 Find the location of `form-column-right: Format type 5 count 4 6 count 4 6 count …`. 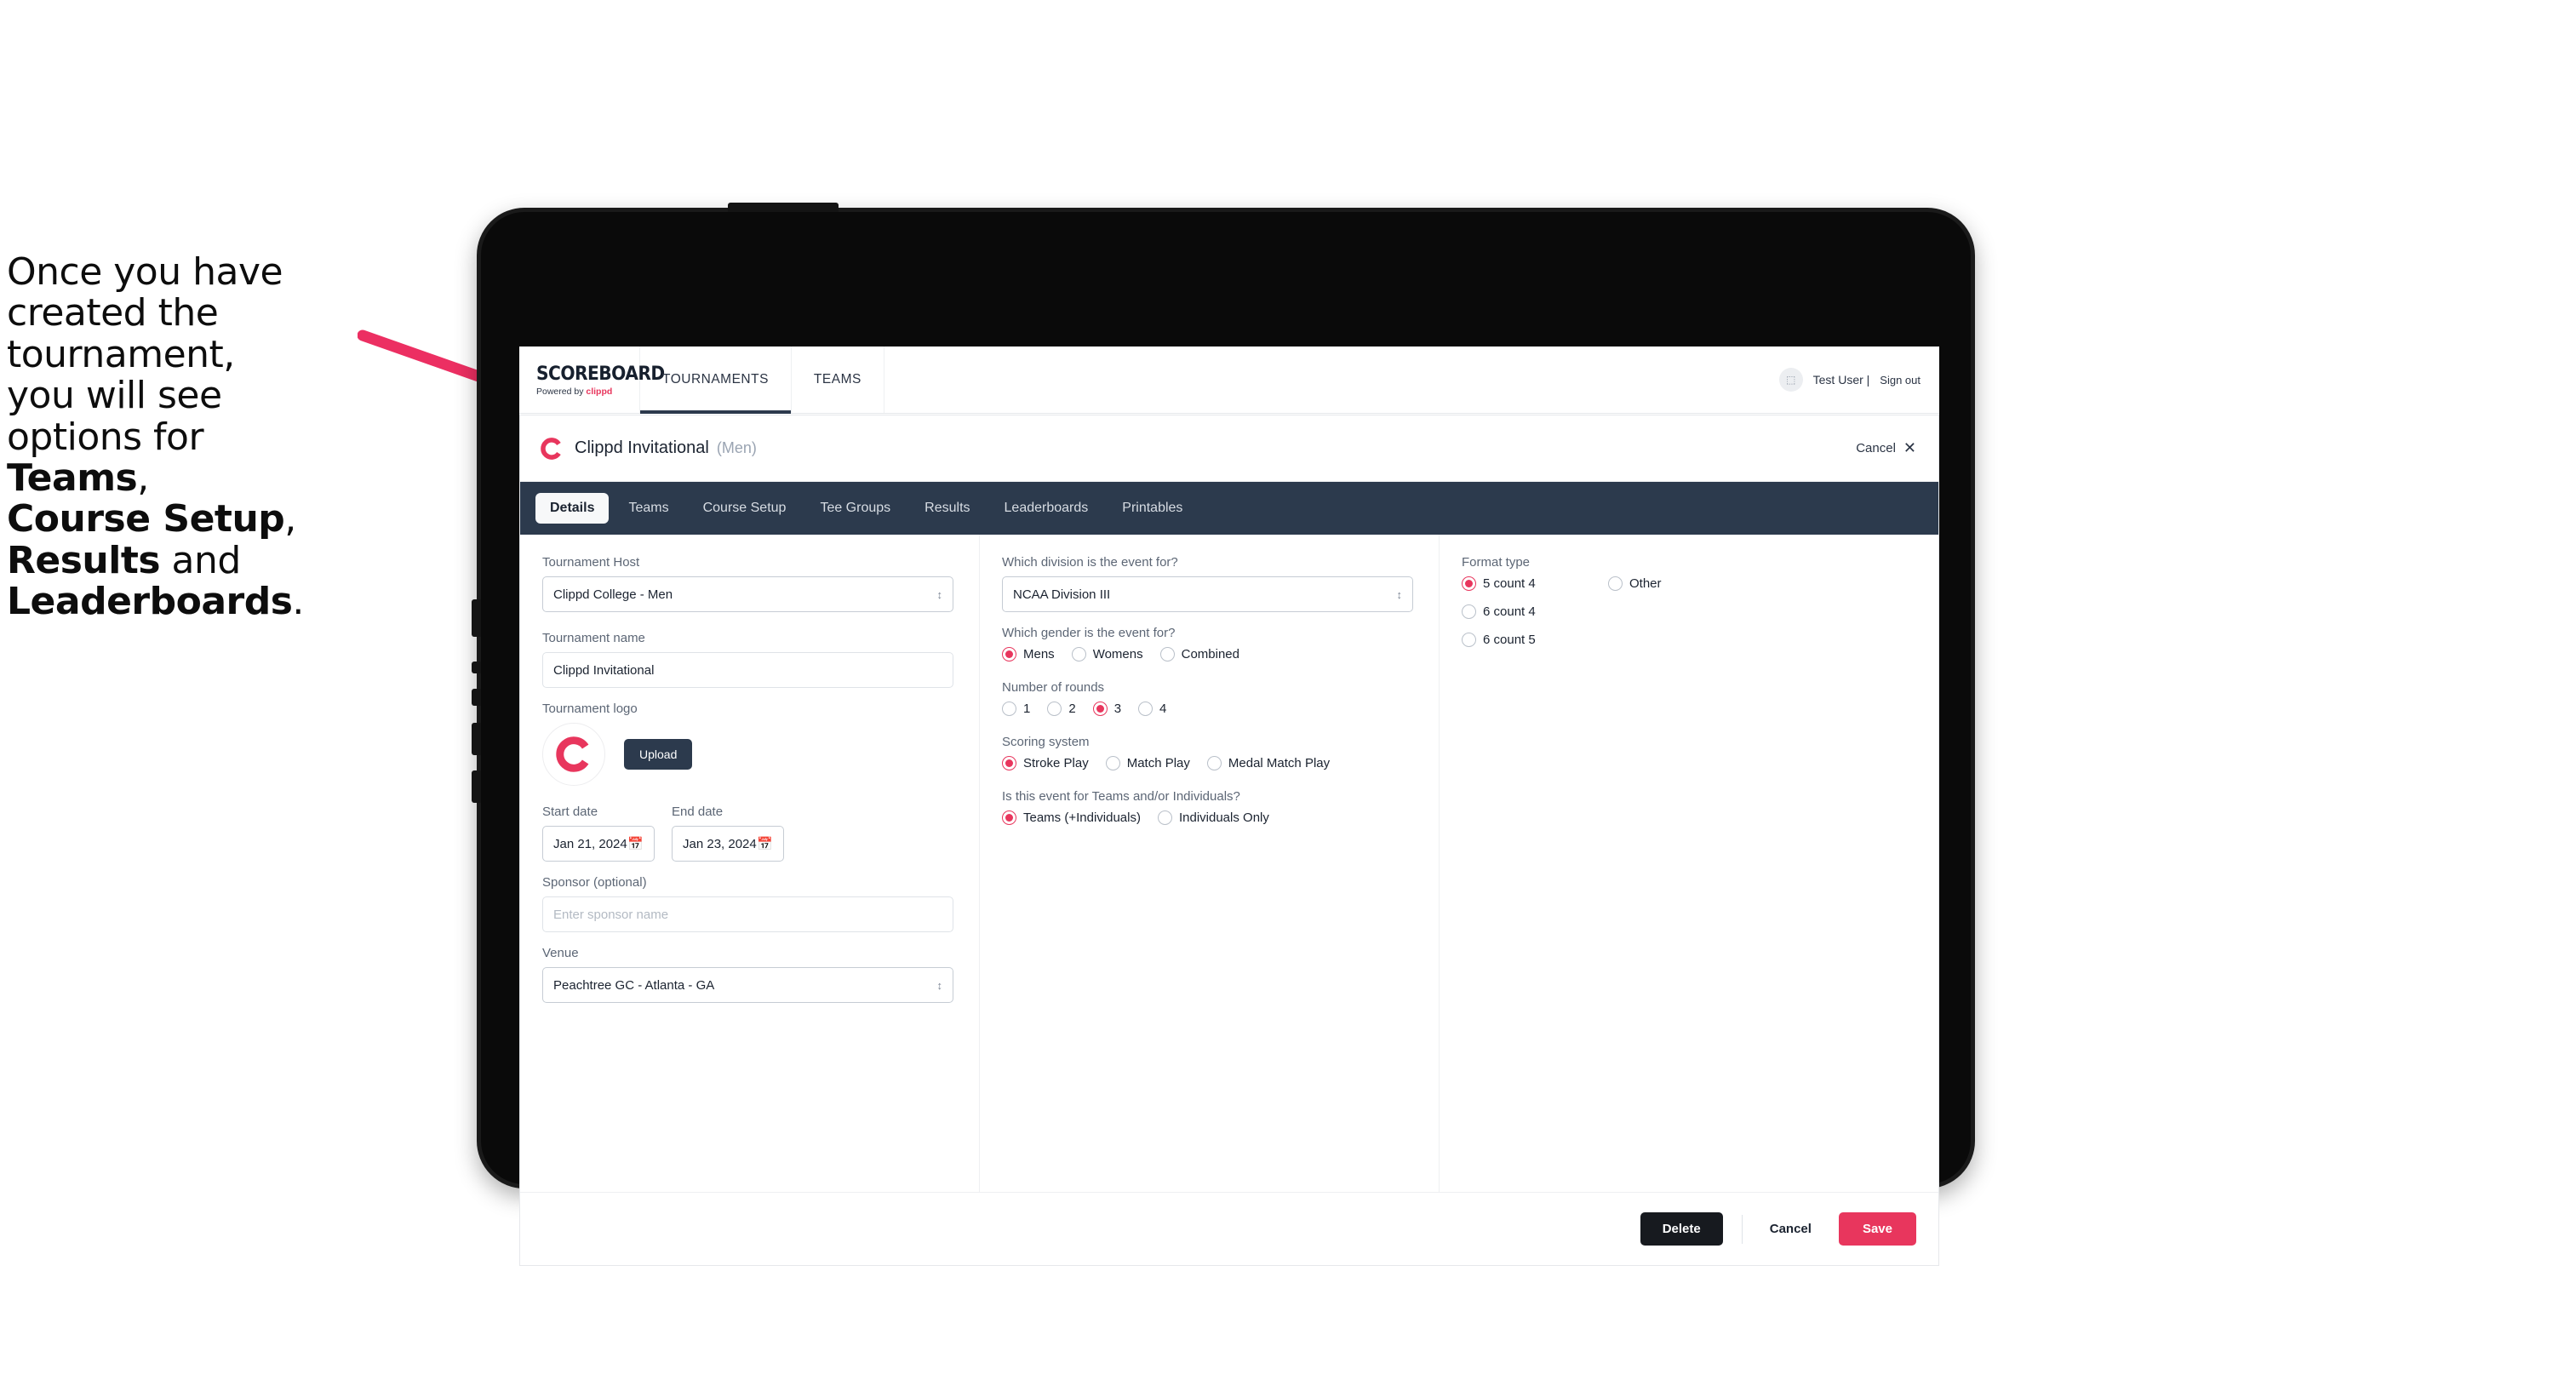

form-column-right: Format type 5 count 4 6 count 4 6 count … is located at coordinates (1689, 863).